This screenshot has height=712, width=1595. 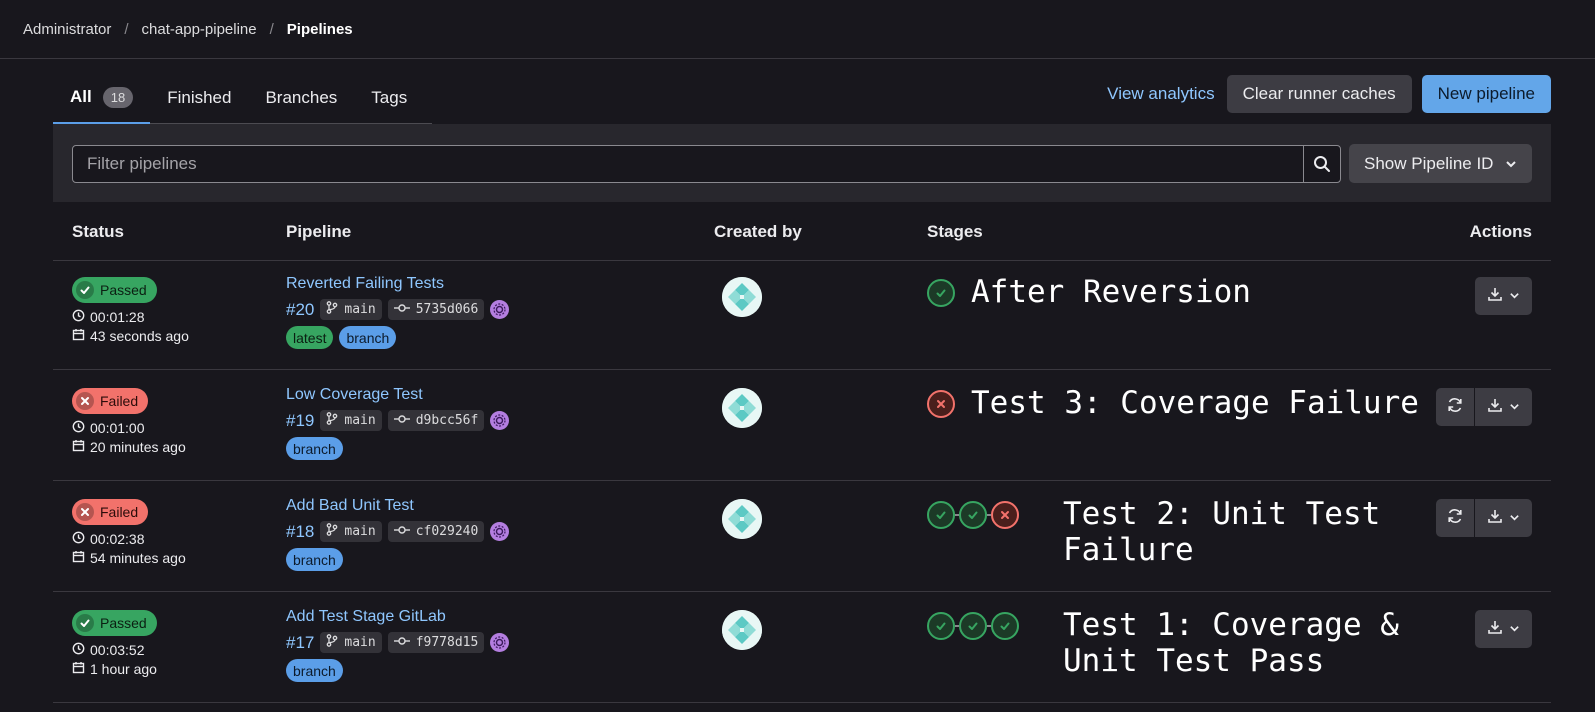 What do you see at coordinates (1319, 94) in the screenshot?
I see `clear-runner-caches-button: Clear runner caches` at bounding box center [1319, 94].